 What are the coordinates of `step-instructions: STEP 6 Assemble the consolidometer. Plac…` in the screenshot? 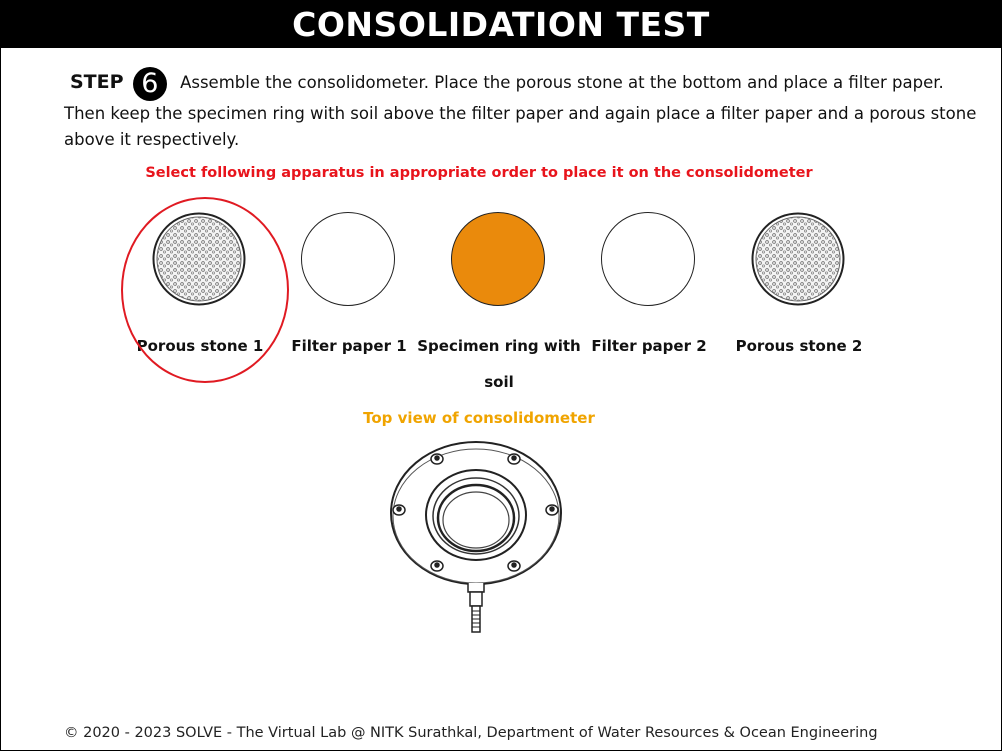 It's located at (523, 110).